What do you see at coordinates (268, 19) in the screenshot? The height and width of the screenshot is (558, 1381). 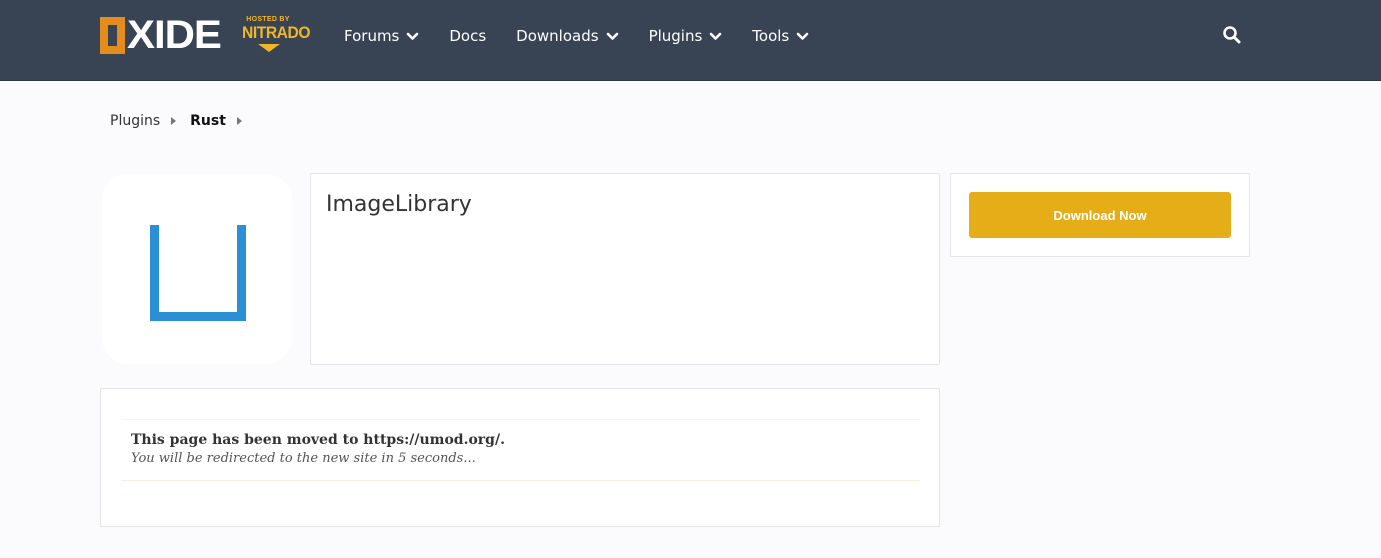 I see `hosted-by-label: HOSTED BY` at bounding box center [268, 19].